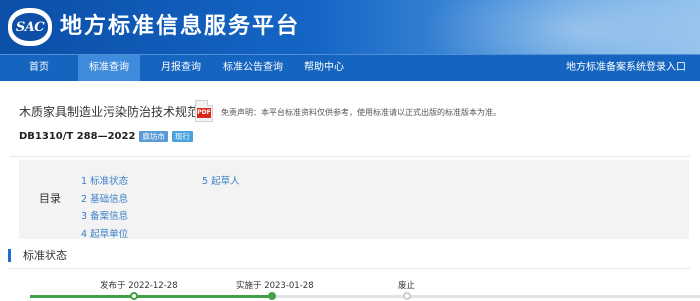  Describe the element at coordinates (39, 68) in the screenshot. I see `nav-item-home: 首页` at that location.